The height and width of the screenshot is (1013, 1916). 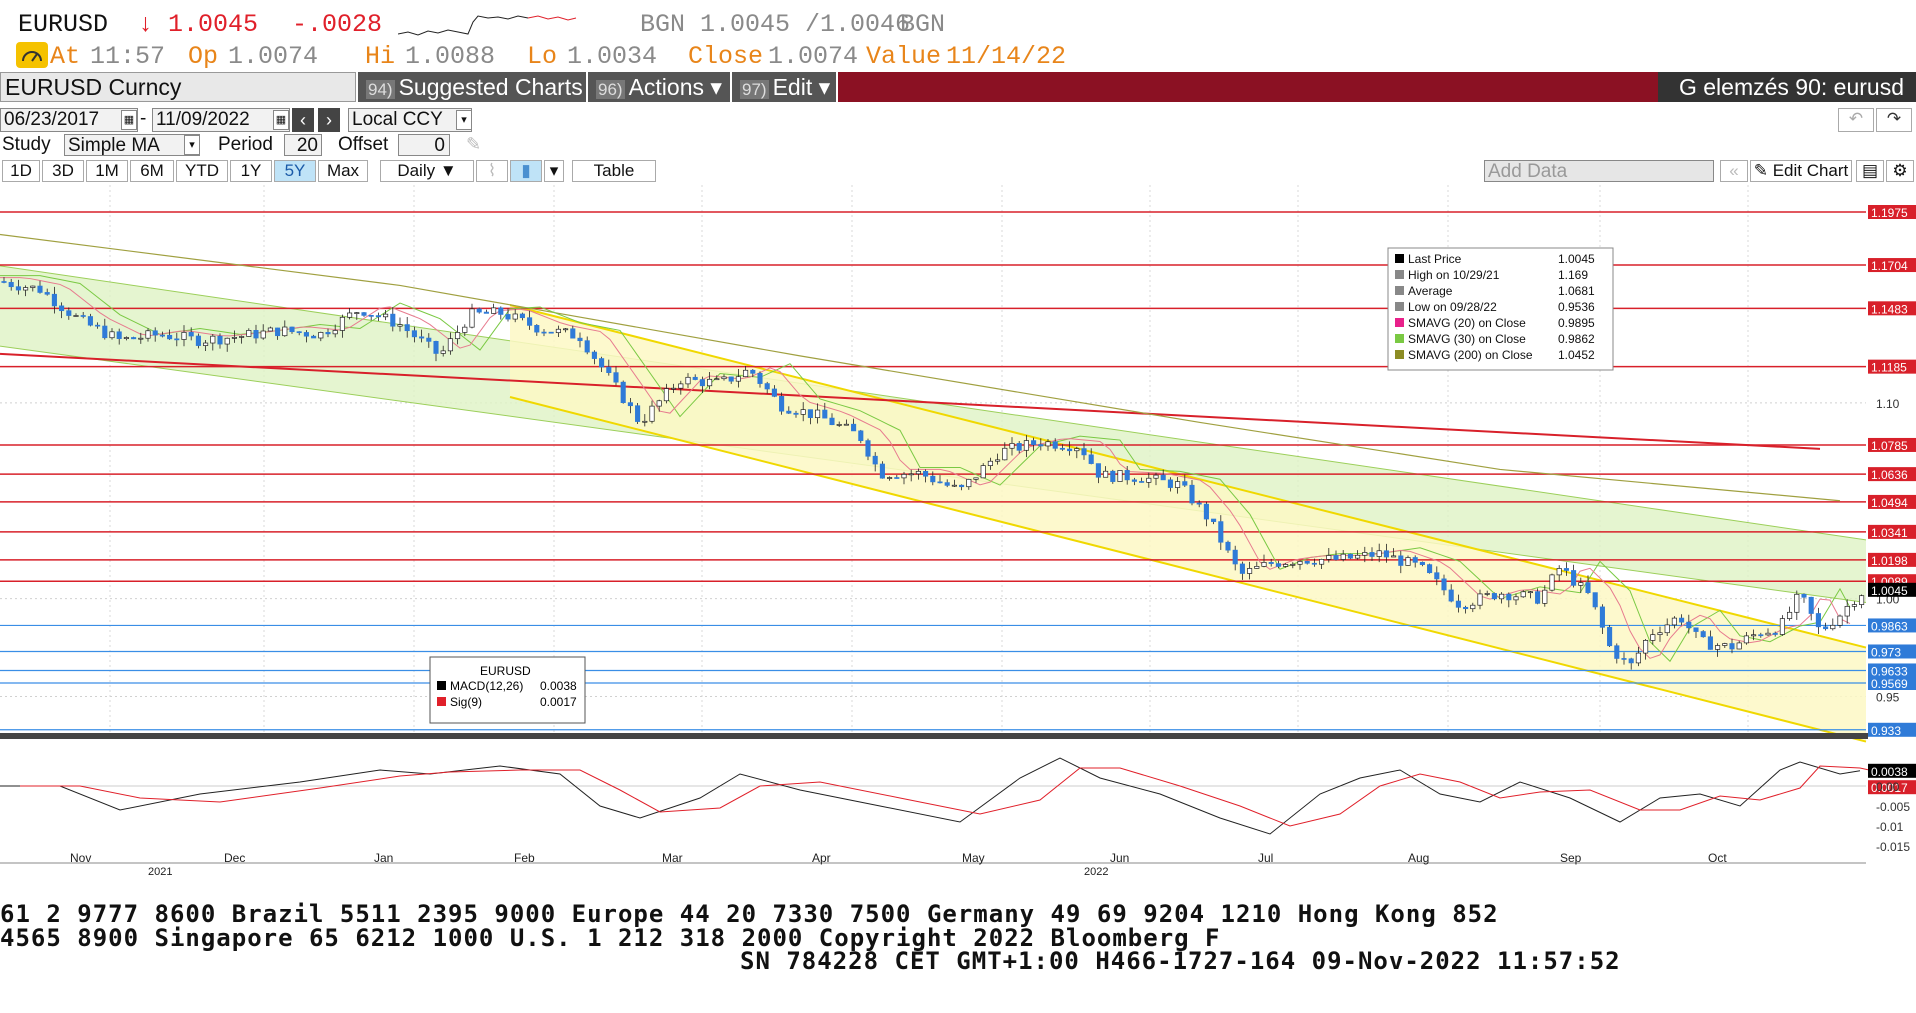 What do you see at coordinates (524, 858) in the screenshot?
I see `month-label: Feb` at bounding box center [524, 858].